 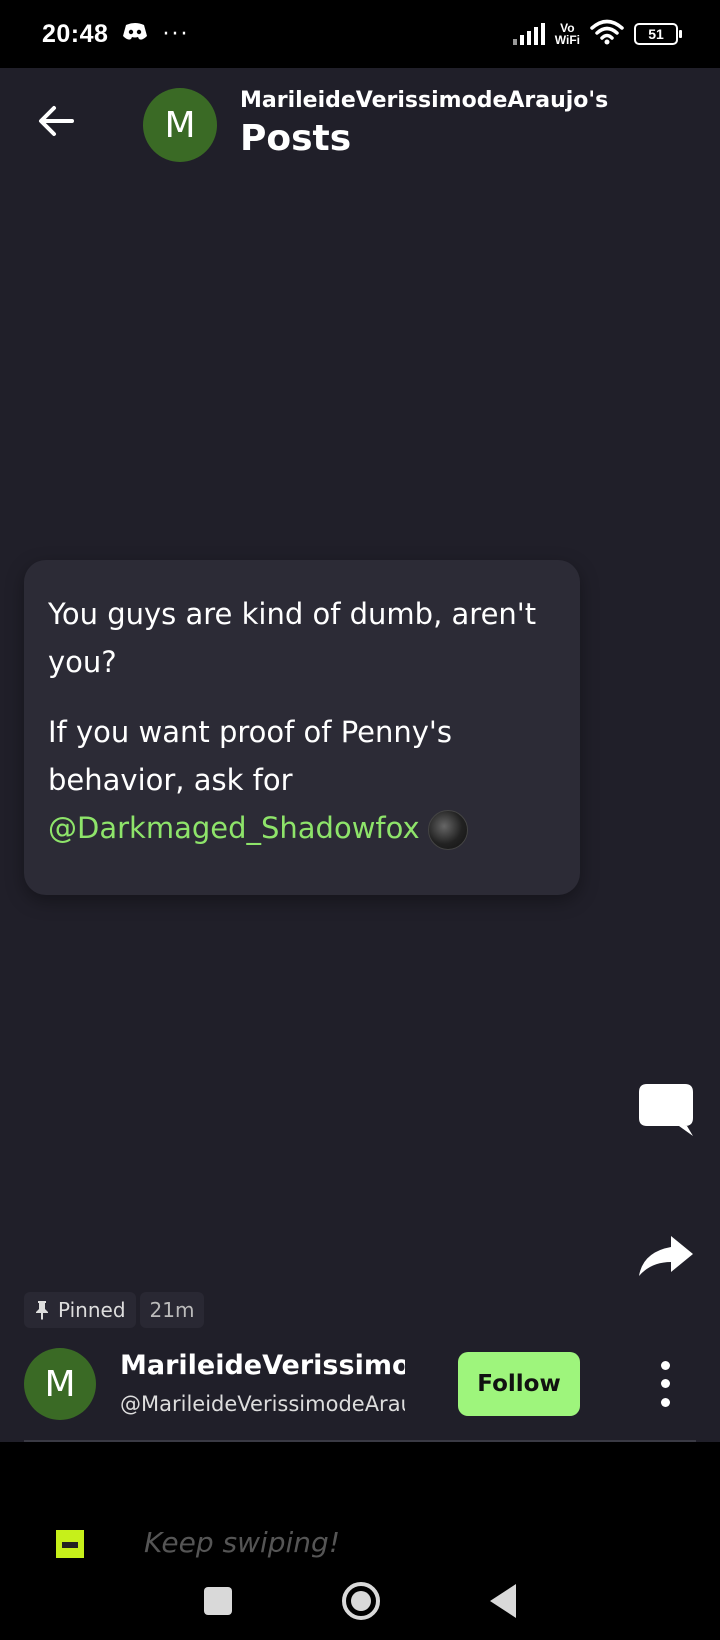 I want to click on pinned-row: Pinned 21m, so click(x=114, y=1310).